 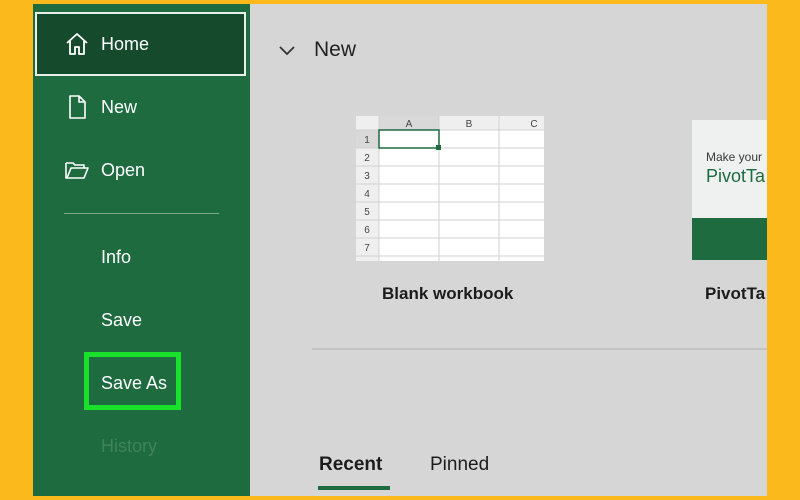 What do you see at coordinates (141, 257) in the screenshot?
I see `sidebar-item-info: Info` at bounding box center [141, 257].